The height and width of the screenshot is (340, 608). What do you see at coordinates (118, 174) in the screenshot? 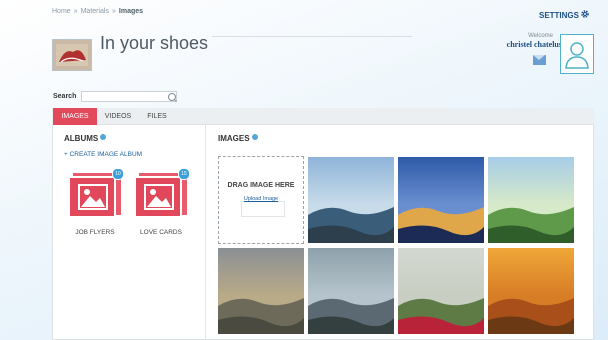
I see `album-count-badge: 10` at bounding box center [118, 174].